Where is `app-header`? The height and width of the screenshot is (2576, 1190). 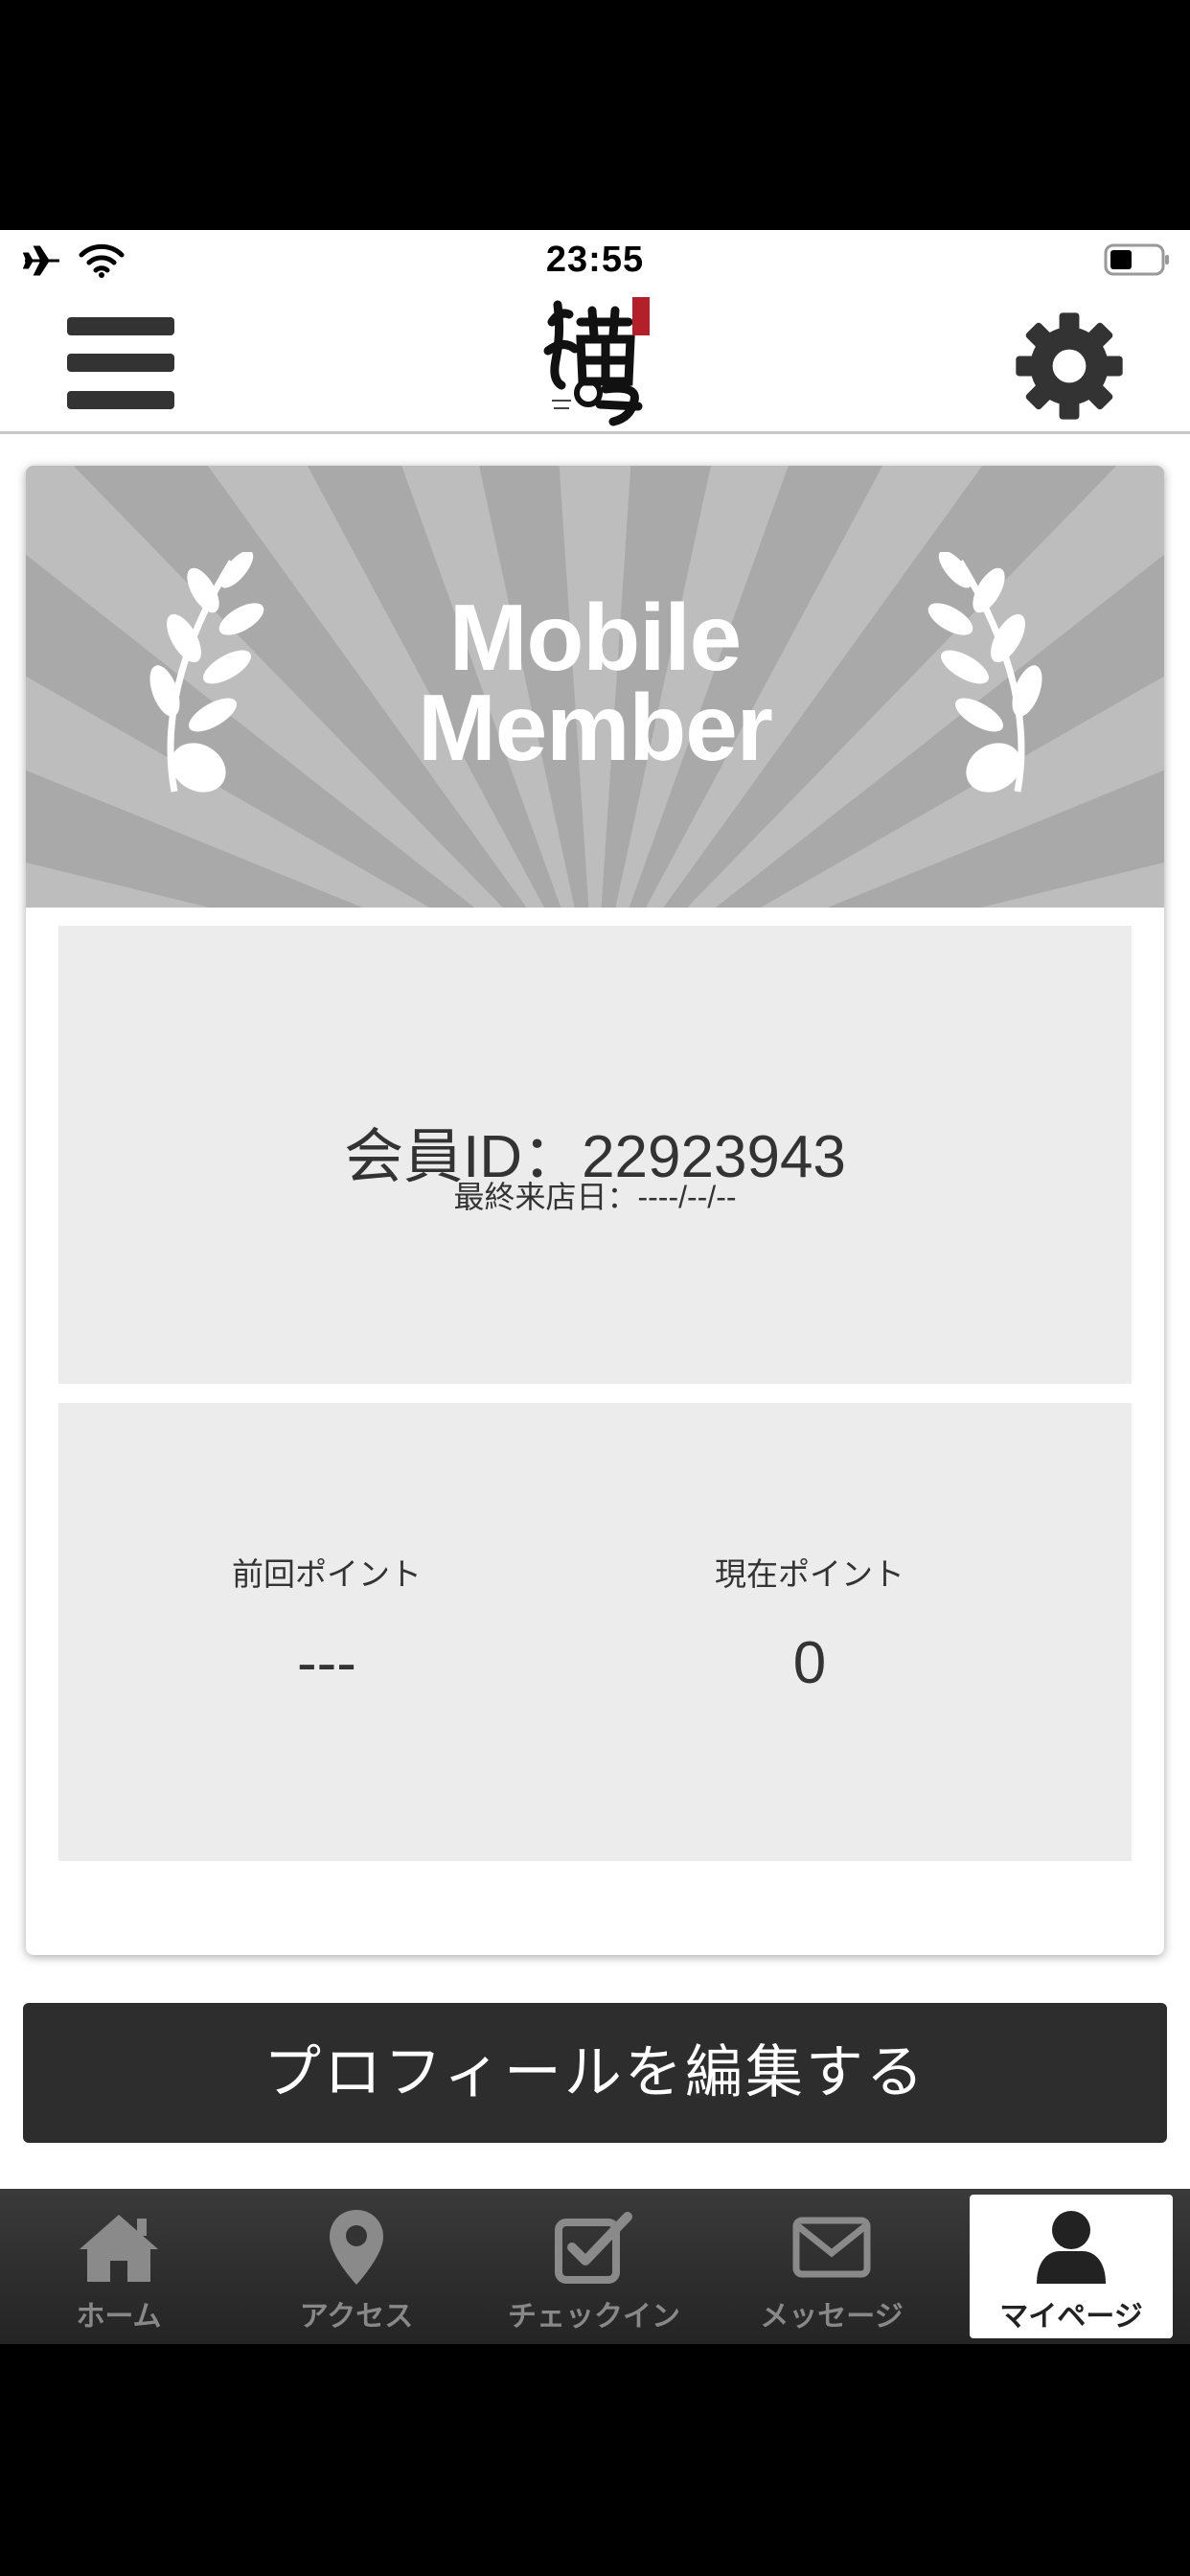
app-header is located at coordinates (595, 362).